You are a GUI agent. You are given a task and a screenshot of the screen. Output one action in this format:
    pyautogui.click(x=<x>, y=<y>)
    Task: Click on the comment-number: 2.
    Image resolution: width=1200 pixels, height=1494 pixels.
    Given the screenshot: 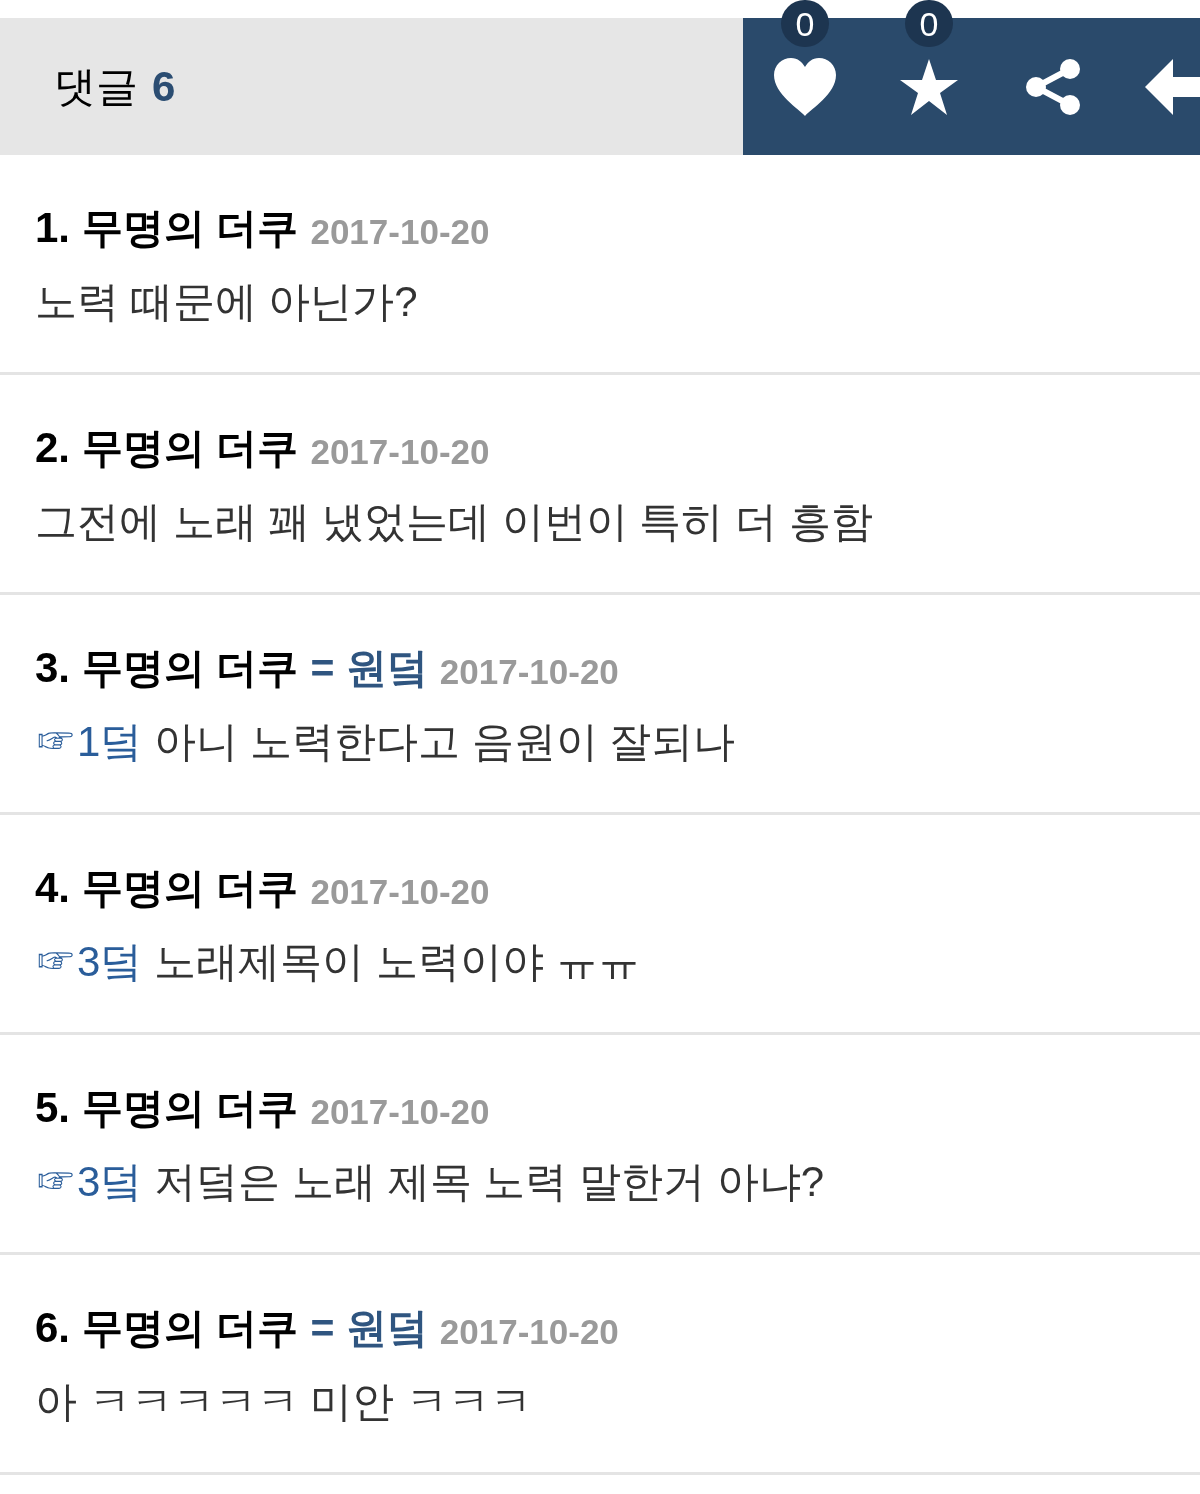 What is the action you would take?
    pyautogui.click(x=53, y=448)
    